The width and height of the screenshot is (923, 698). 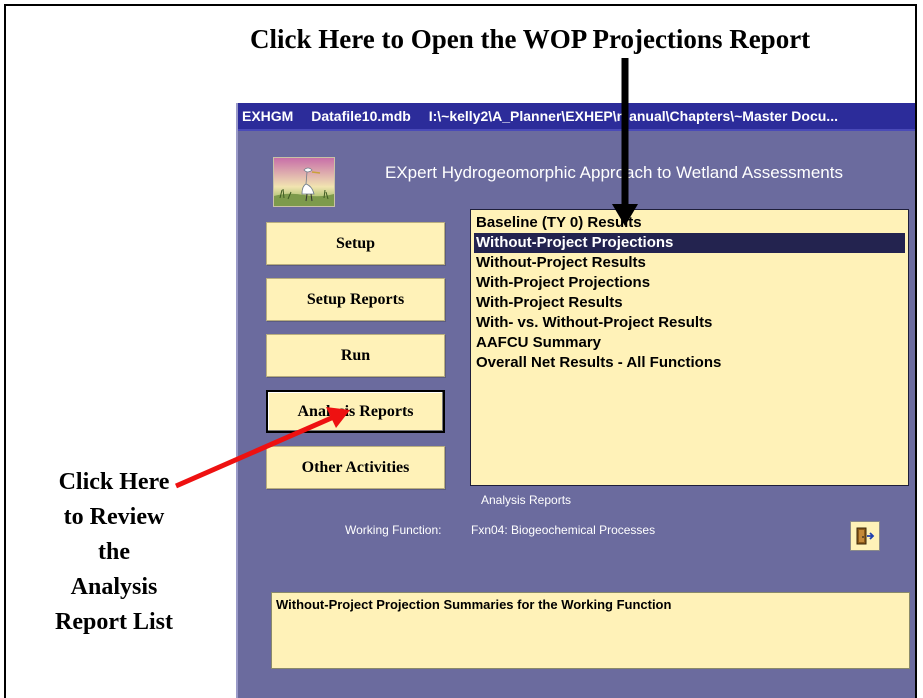 What do you see at coordinates (689, 243) in the screenshot?
I see `list-item-selected: Without-Project Projections` at bounding box center [689, 243].